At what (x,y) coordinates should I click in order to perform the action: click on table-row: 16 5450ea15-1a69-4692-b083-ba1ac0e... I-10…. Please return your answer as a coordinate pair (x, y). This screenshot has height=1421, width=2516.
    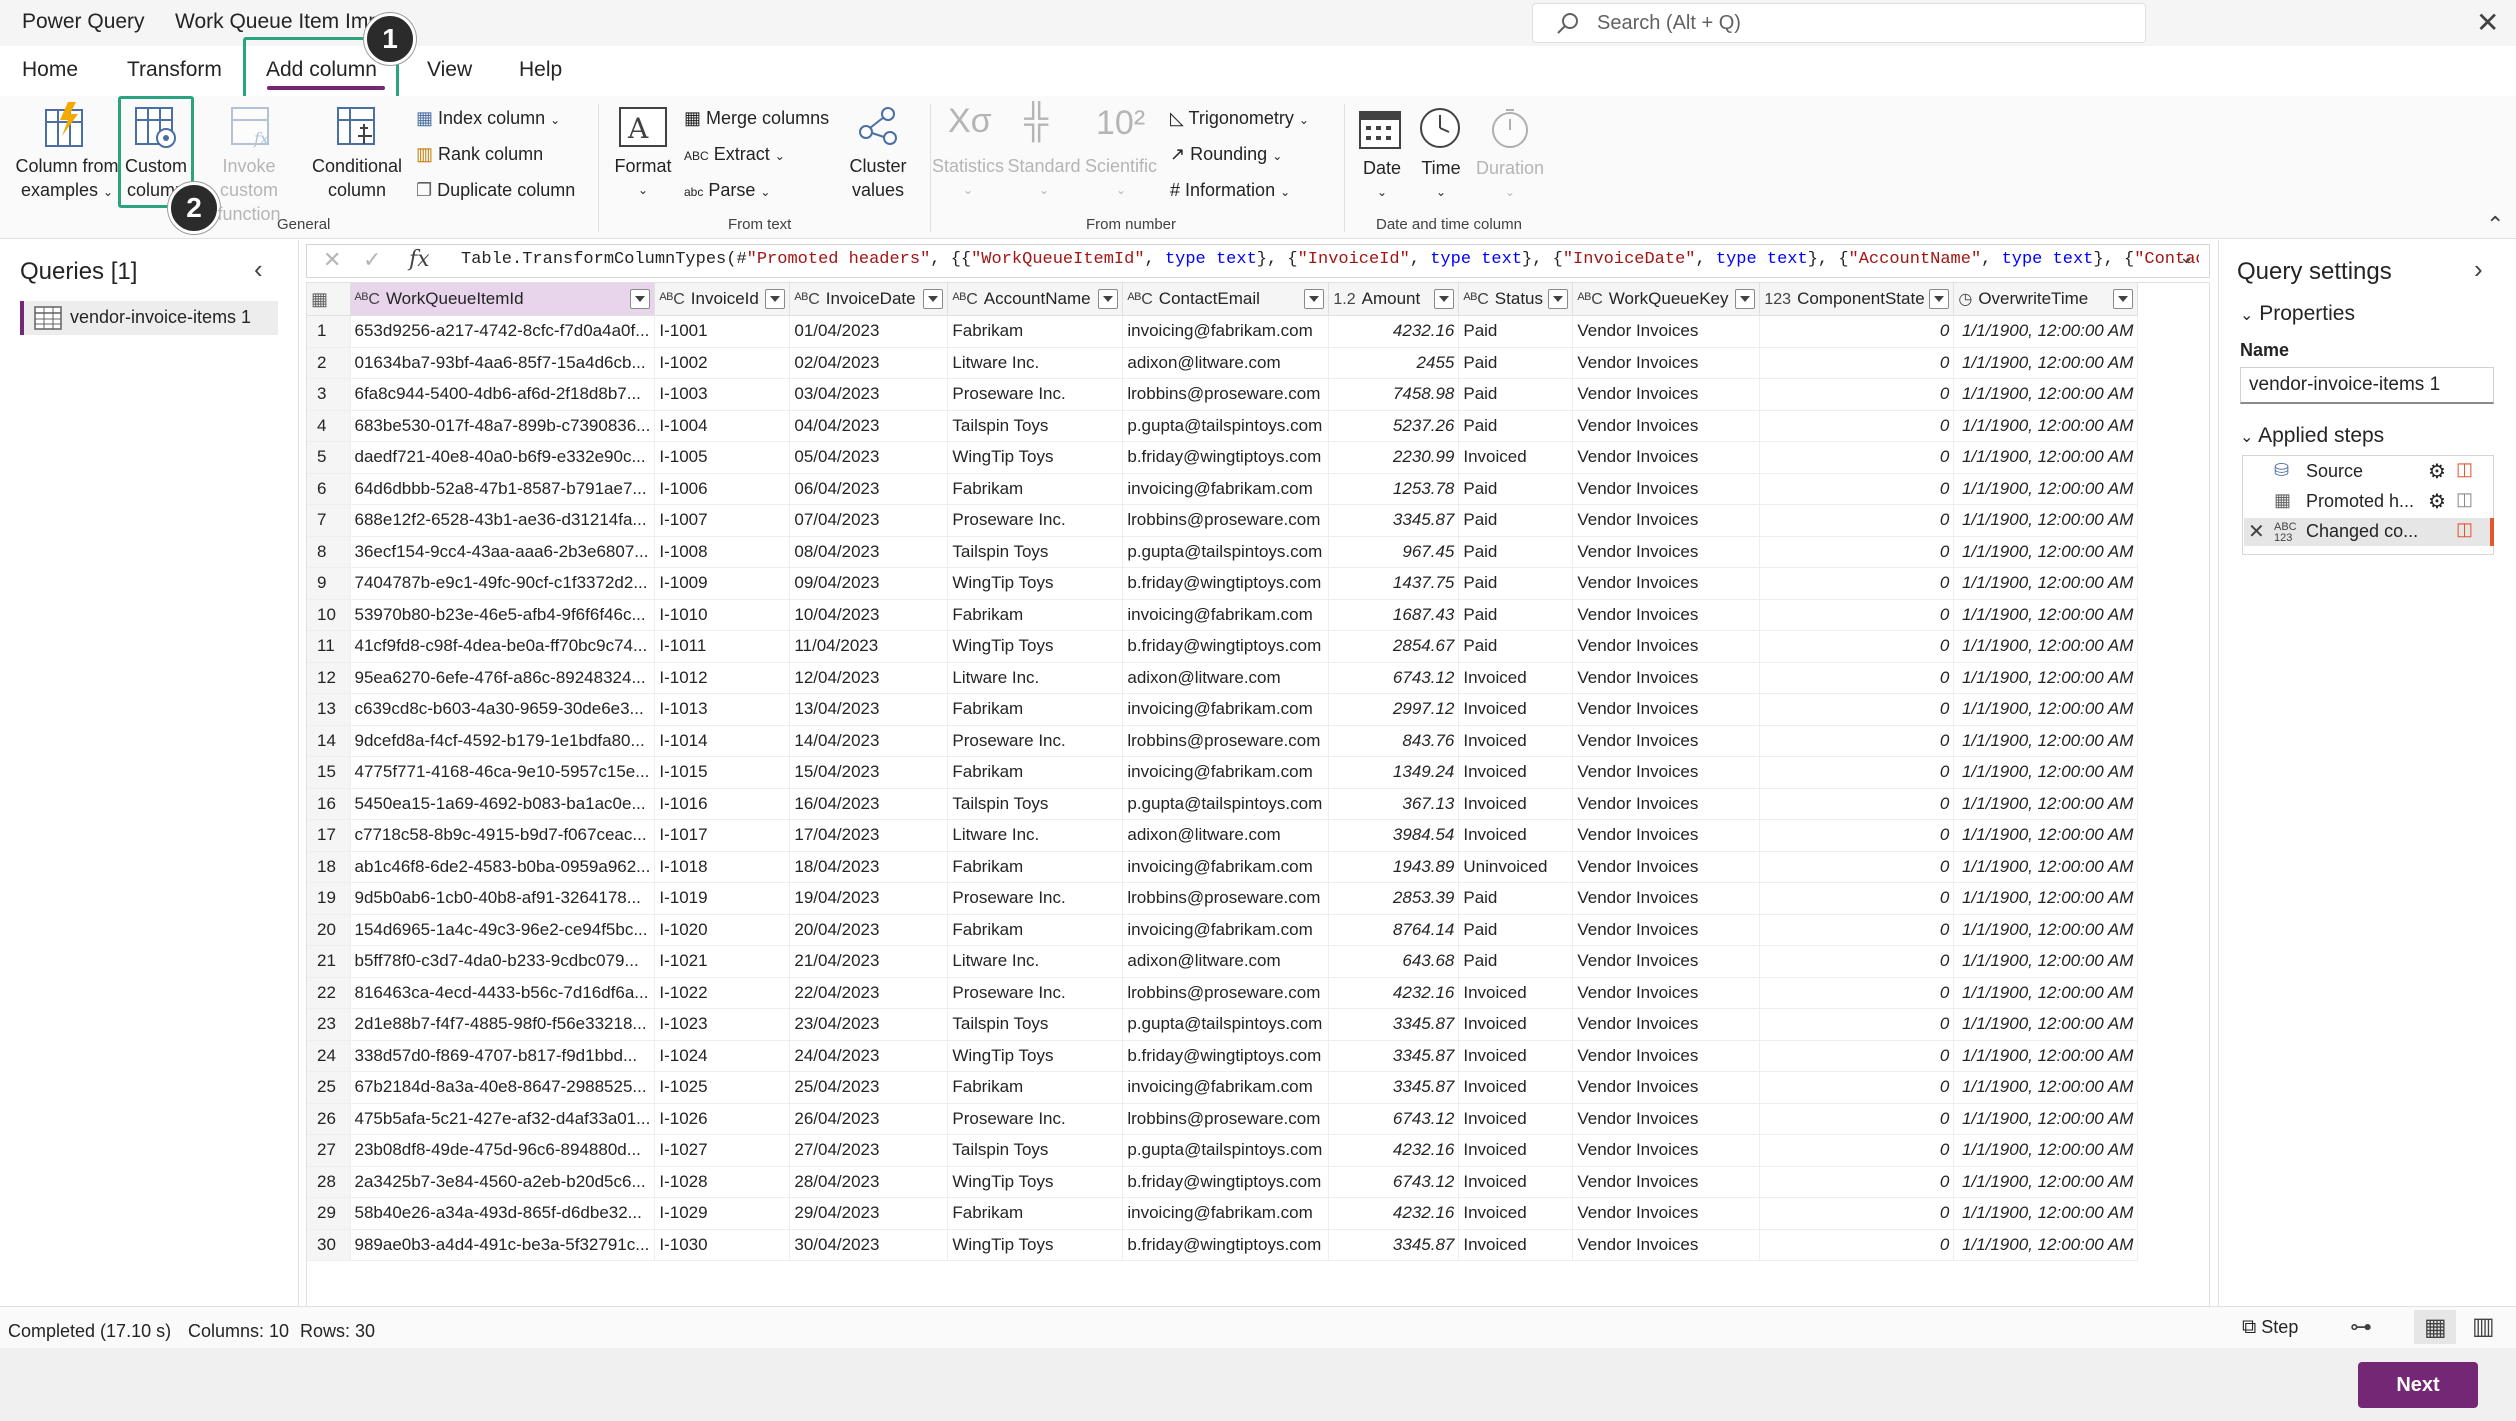
    Looking at the image, I should click on (1223, 804).